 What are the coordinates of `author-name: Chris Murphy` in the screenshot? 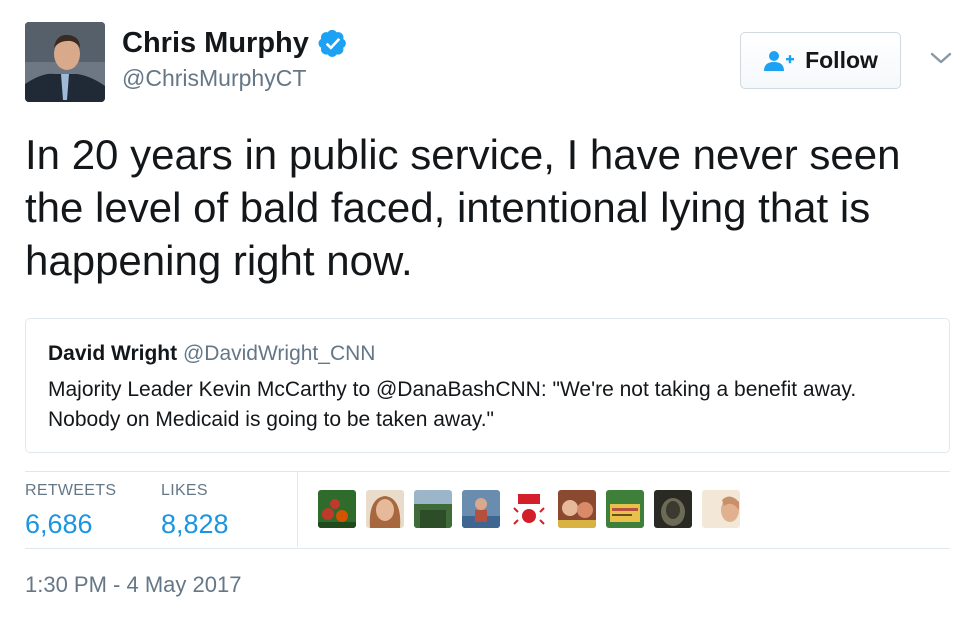 It's located at (215, 43).